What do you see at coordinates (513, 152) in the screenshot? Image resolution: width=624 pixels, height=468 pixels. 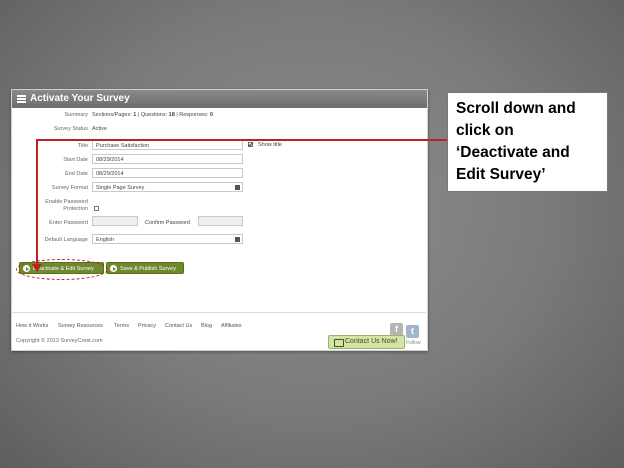 I see `callout-line-3: ‘Deactivate and` at bounding box center [513, 152].